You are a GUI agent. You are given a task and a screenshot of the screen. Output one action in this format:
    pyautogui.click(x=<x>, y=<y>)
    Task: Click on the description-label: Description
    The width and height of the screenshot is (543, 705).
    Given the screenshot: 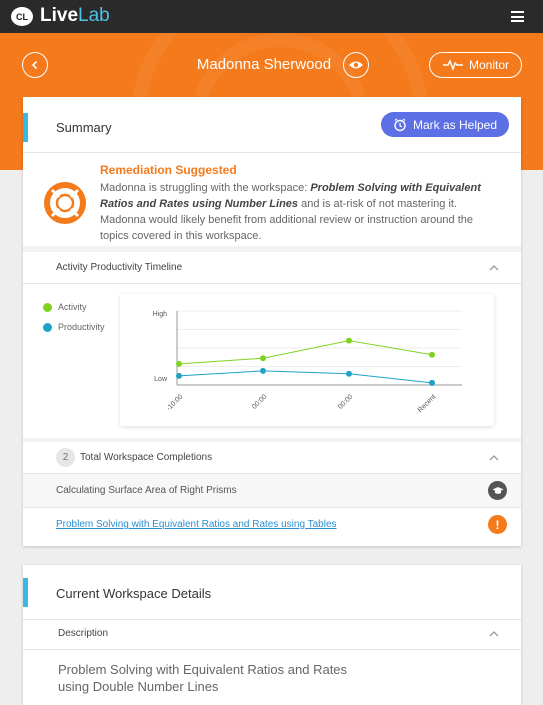 What is the action you would take?
    pyautogui.click(x=83, y=633)
    